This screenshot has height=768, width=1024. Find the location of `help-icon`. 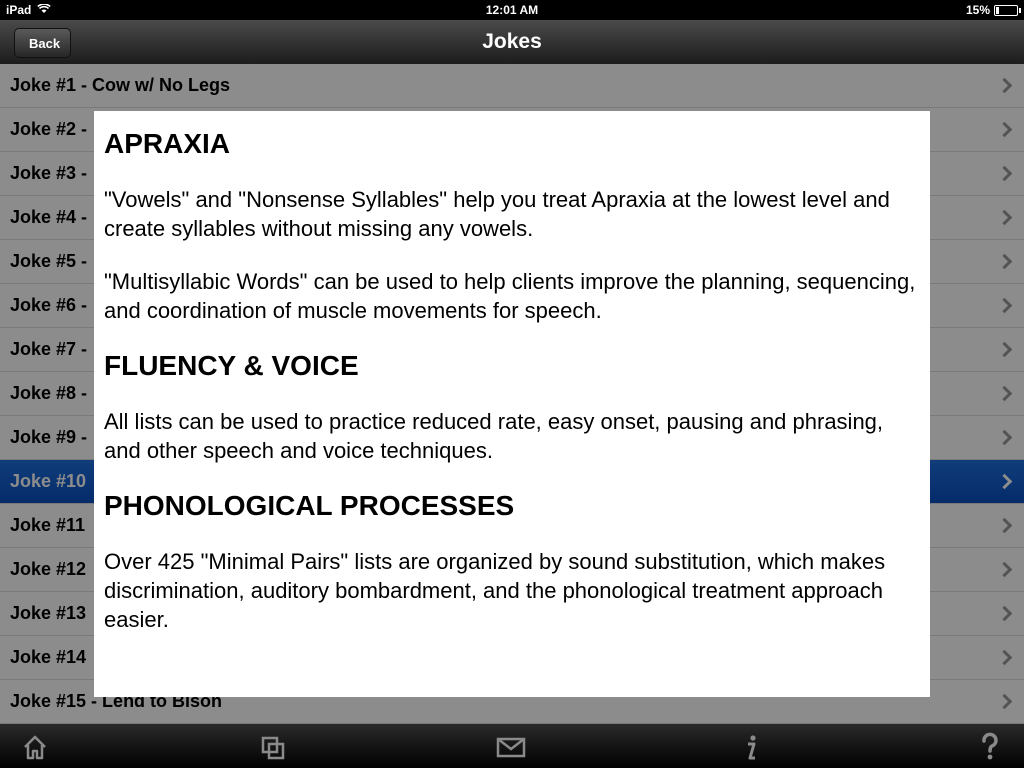

help-icon is located at coordinates (990, 747).